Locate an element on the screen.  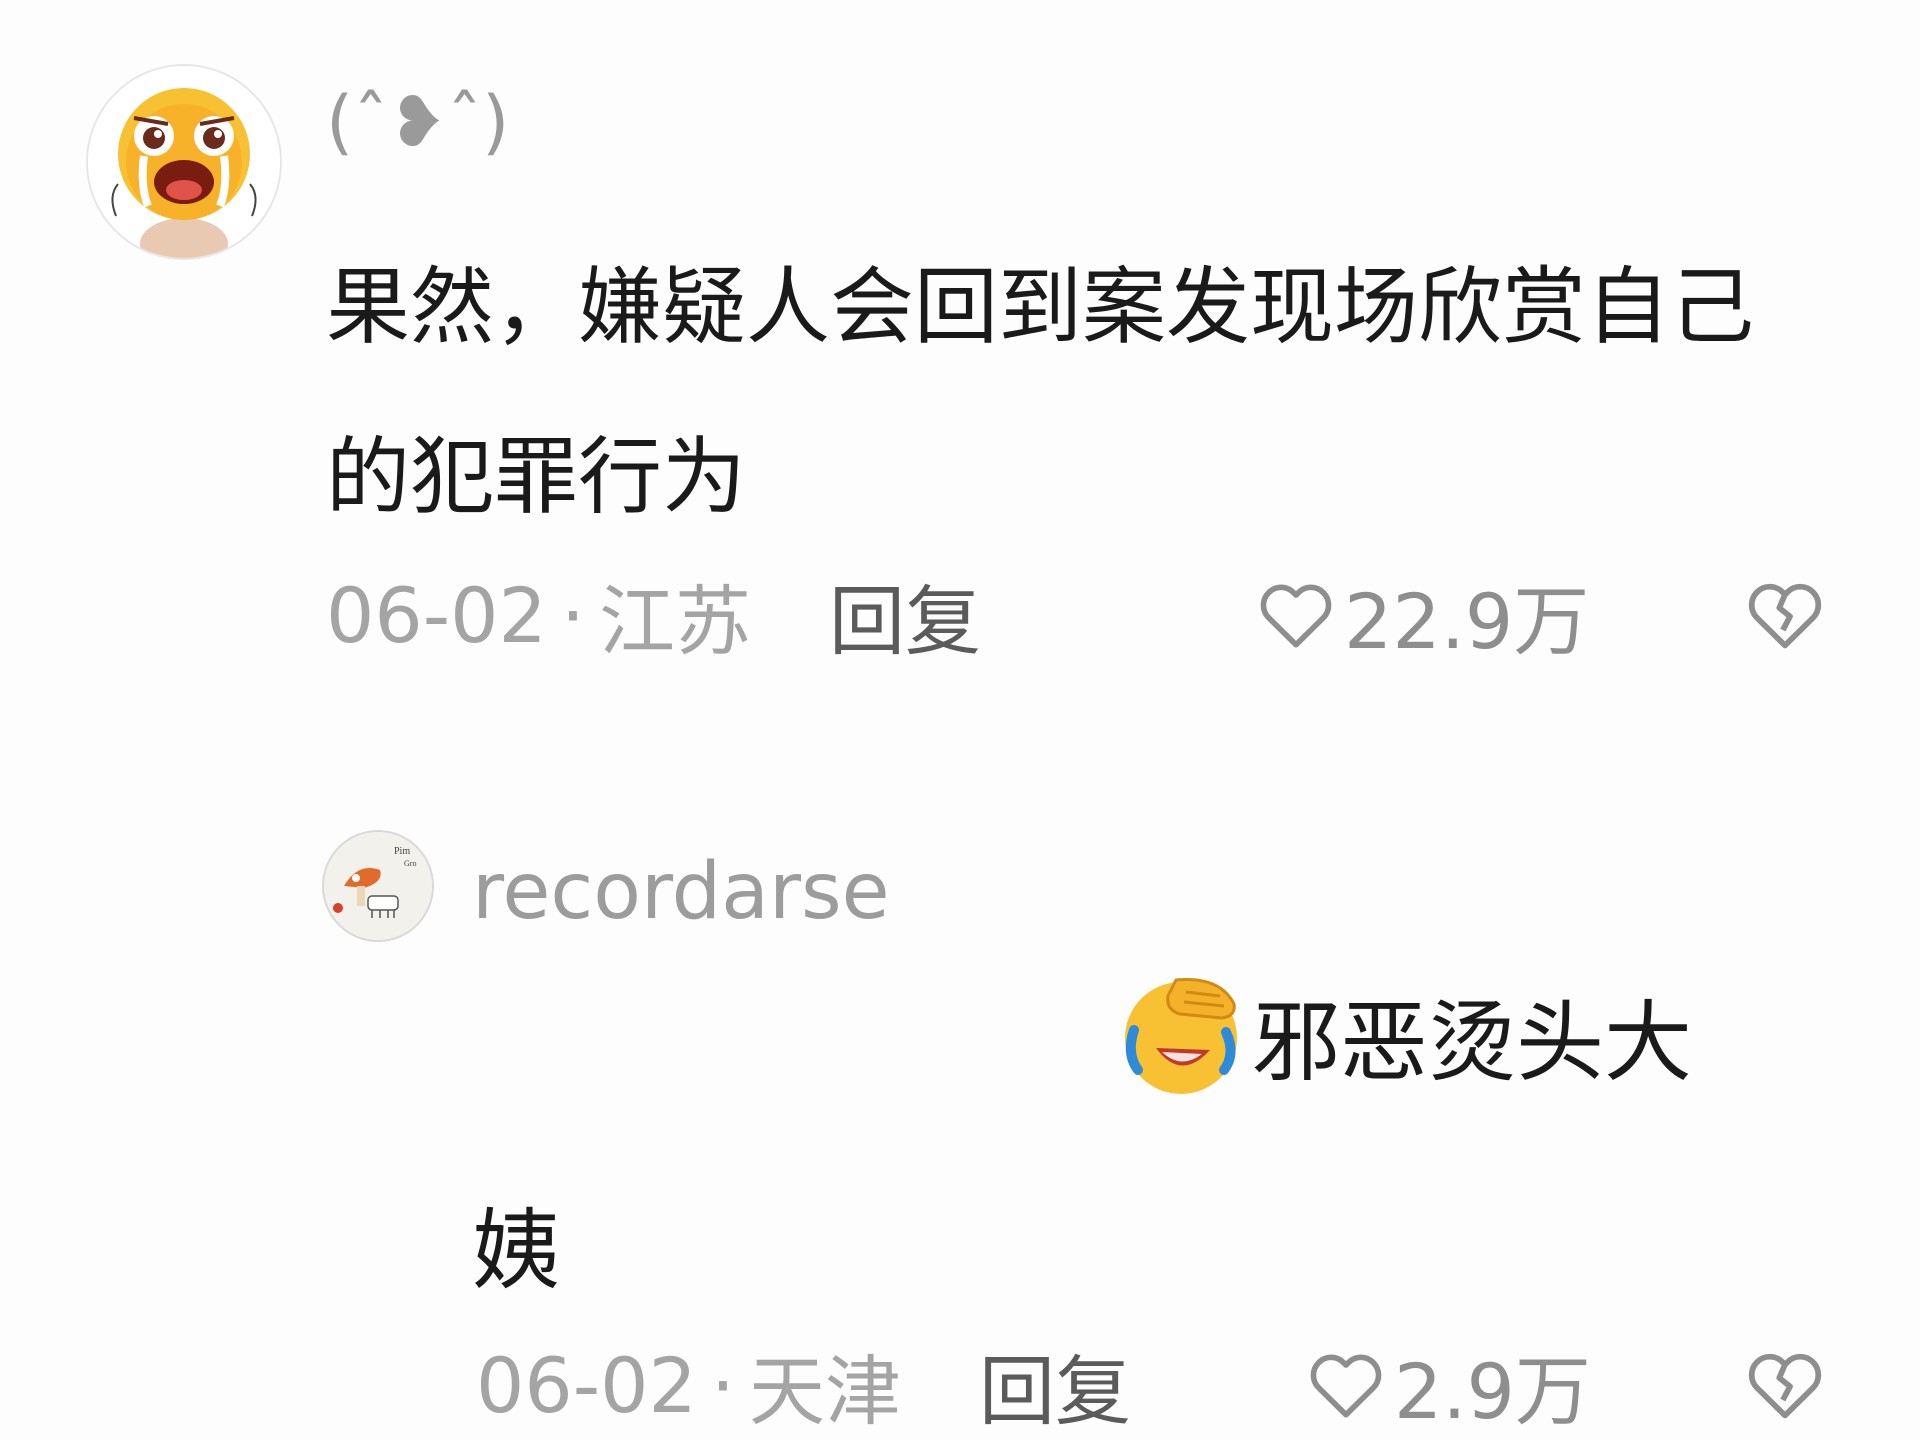
comment-username: (ˆ❥ˆ) is located at coordinates (417, 122).